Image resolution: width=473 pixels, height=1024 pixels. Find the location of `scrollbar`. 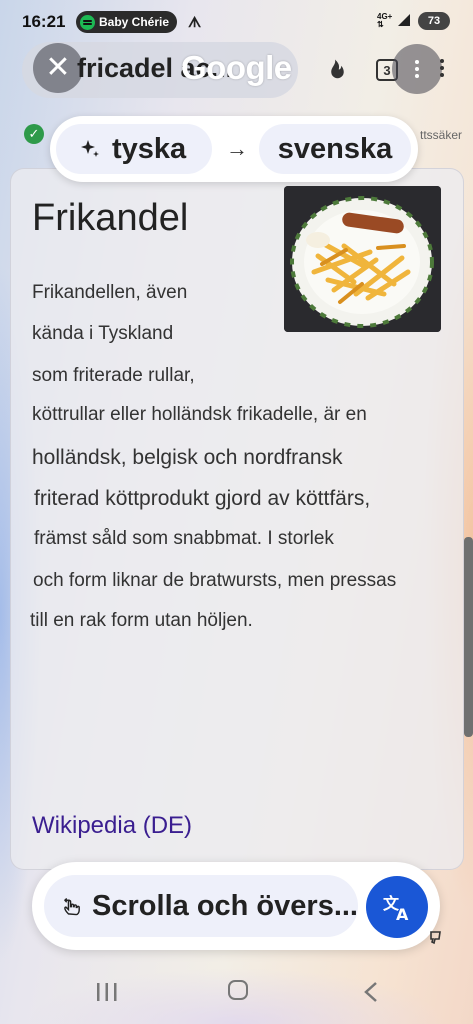

scrollbar is located at coordinates (468, 637).